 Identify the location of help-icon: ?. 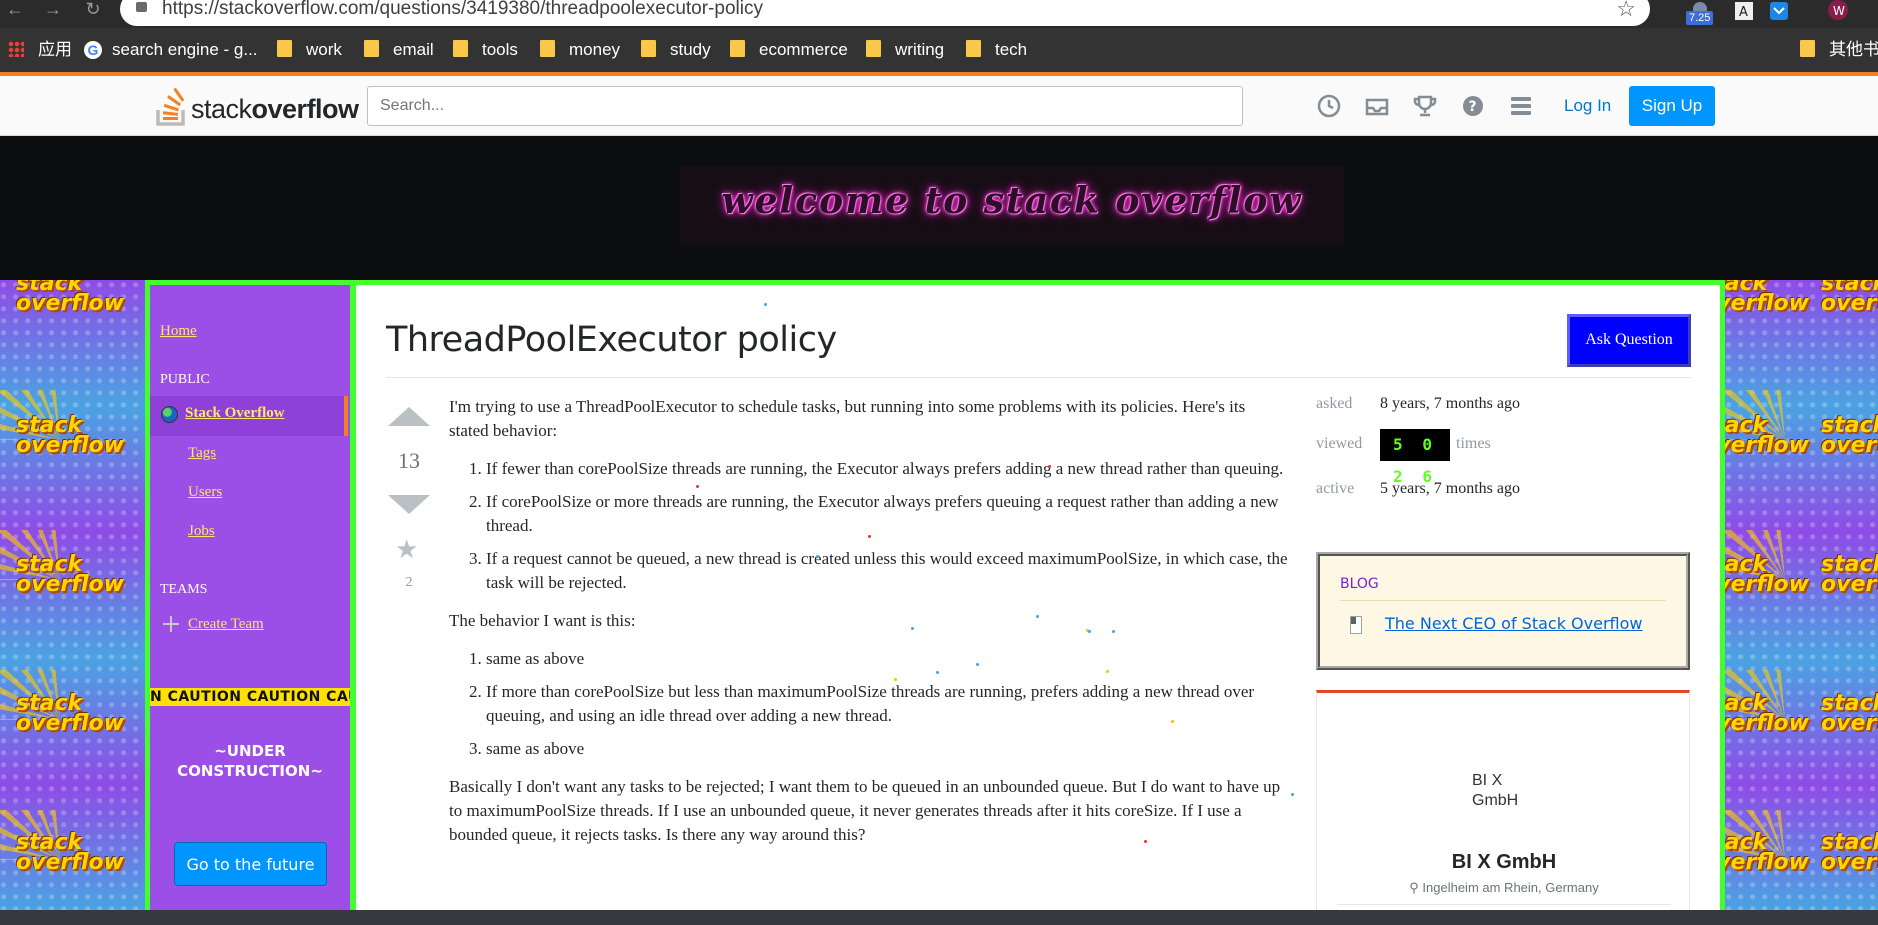
(1473, 106).